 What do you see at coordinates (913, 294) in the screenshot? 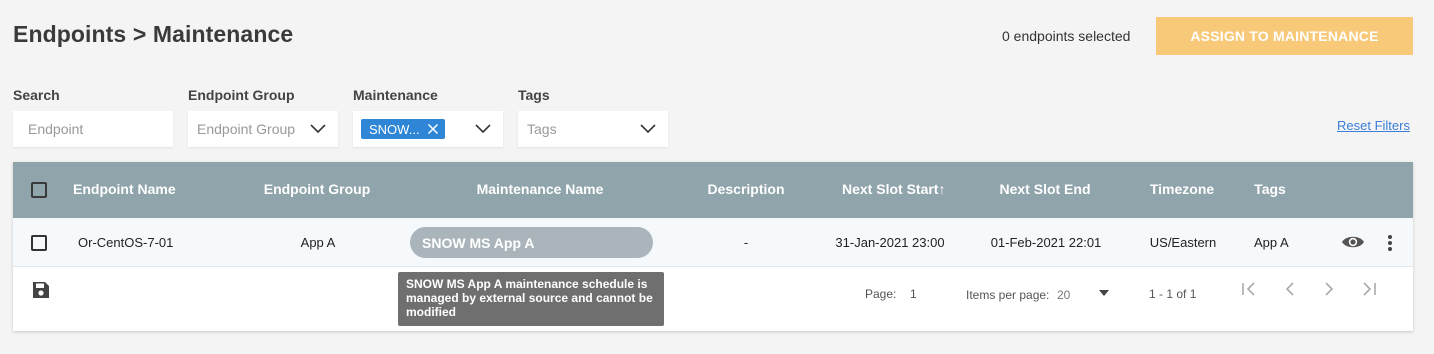
I see `page-input: 1` at bounding box center [913, 294].